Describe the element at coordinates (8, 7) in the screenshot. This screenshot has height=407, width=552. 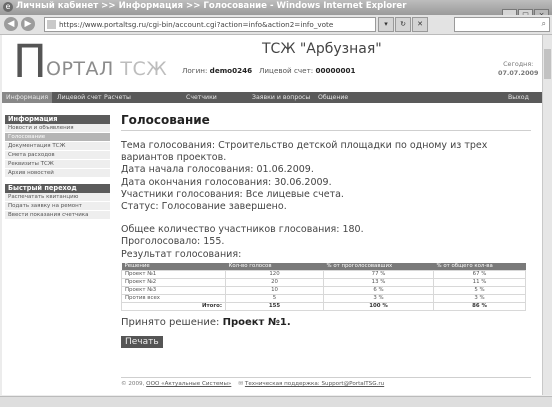
I see `ie-icon: e` at that location.